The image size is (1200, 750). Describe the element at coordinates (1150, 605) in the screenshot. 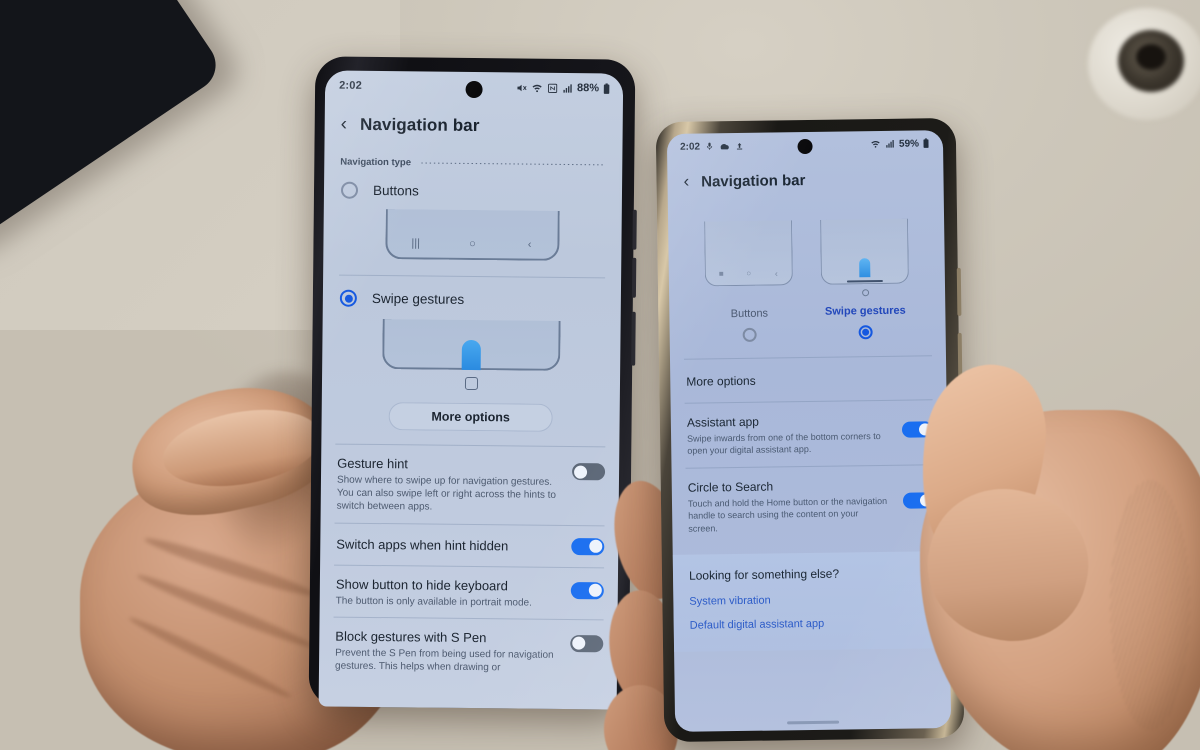

I see `right-hand-hair-texture` at that location.